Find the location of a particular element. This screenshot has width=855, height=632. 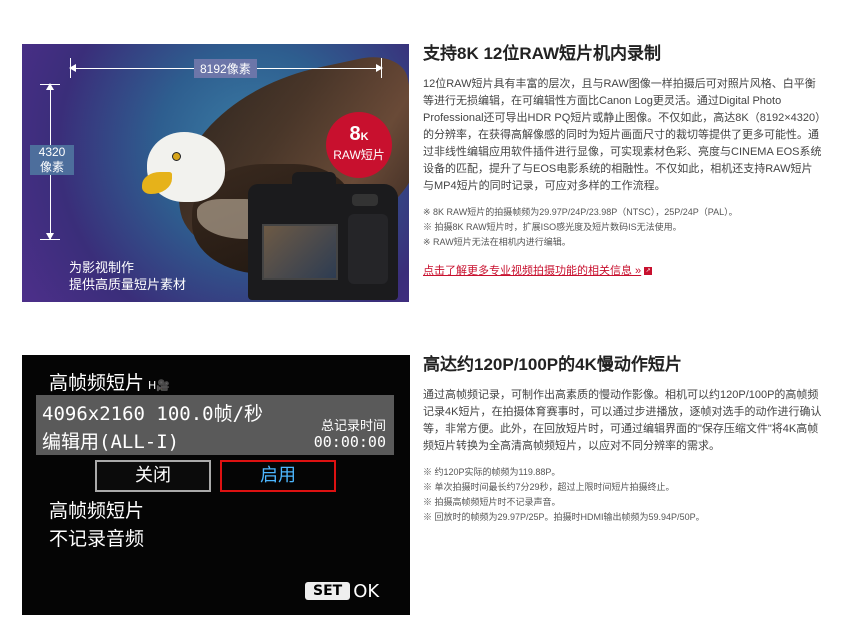

image-caption: 为影视制作 提供高质量短片素材 is located at coordinates (127, 276).